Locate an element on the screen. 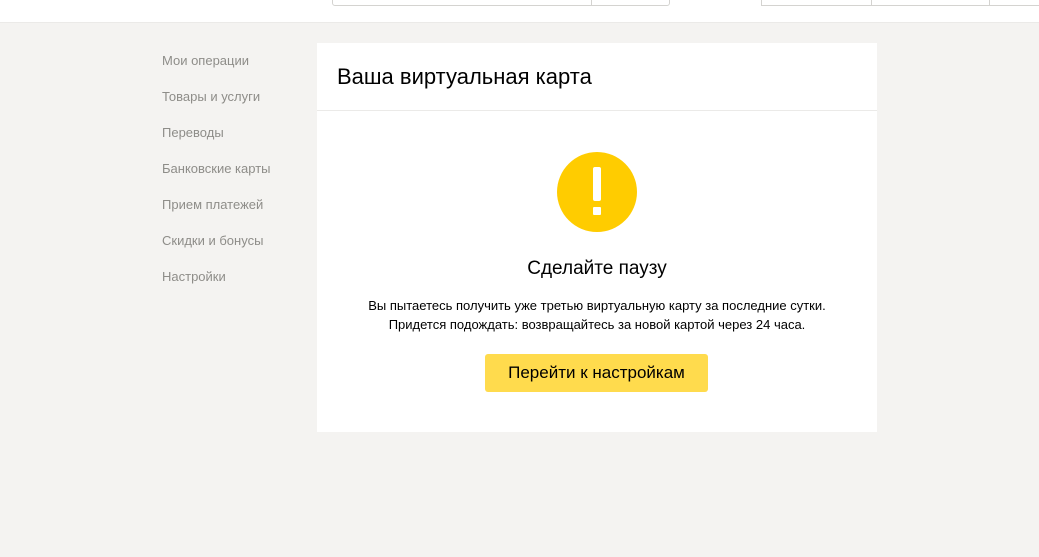  message-title: Сделайте паузу is located at coordinates (597, 268).